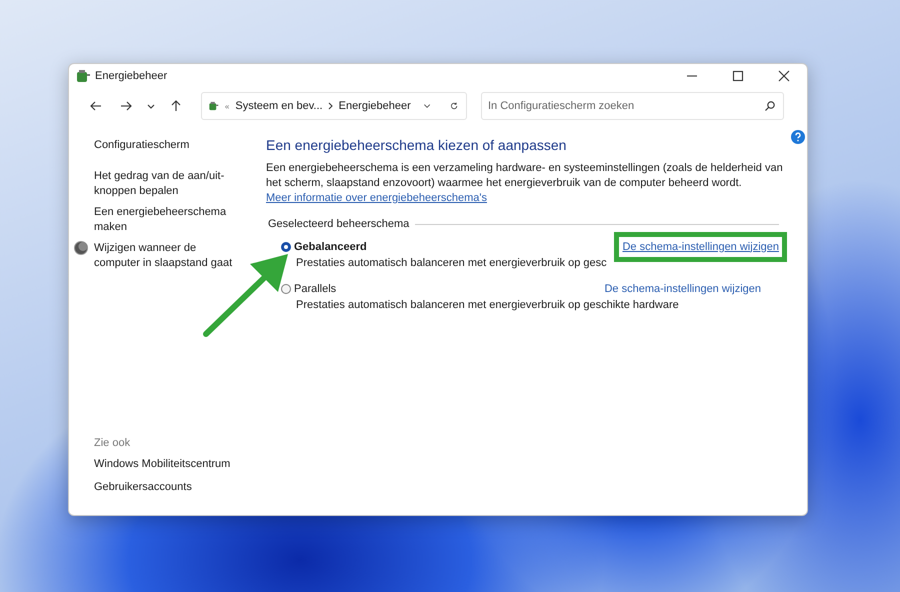  Describe the element at coordinates (164, 184) in the screenshot. I see `sidebar-link: Het gedrag van de aan/uit-knoppen bepalen` at that location.